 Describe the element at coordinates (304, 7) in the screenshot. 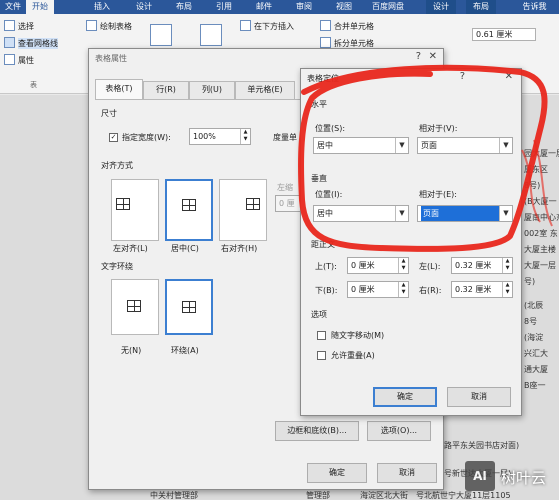

I see `ribbon-tab: 审阅` at that location.